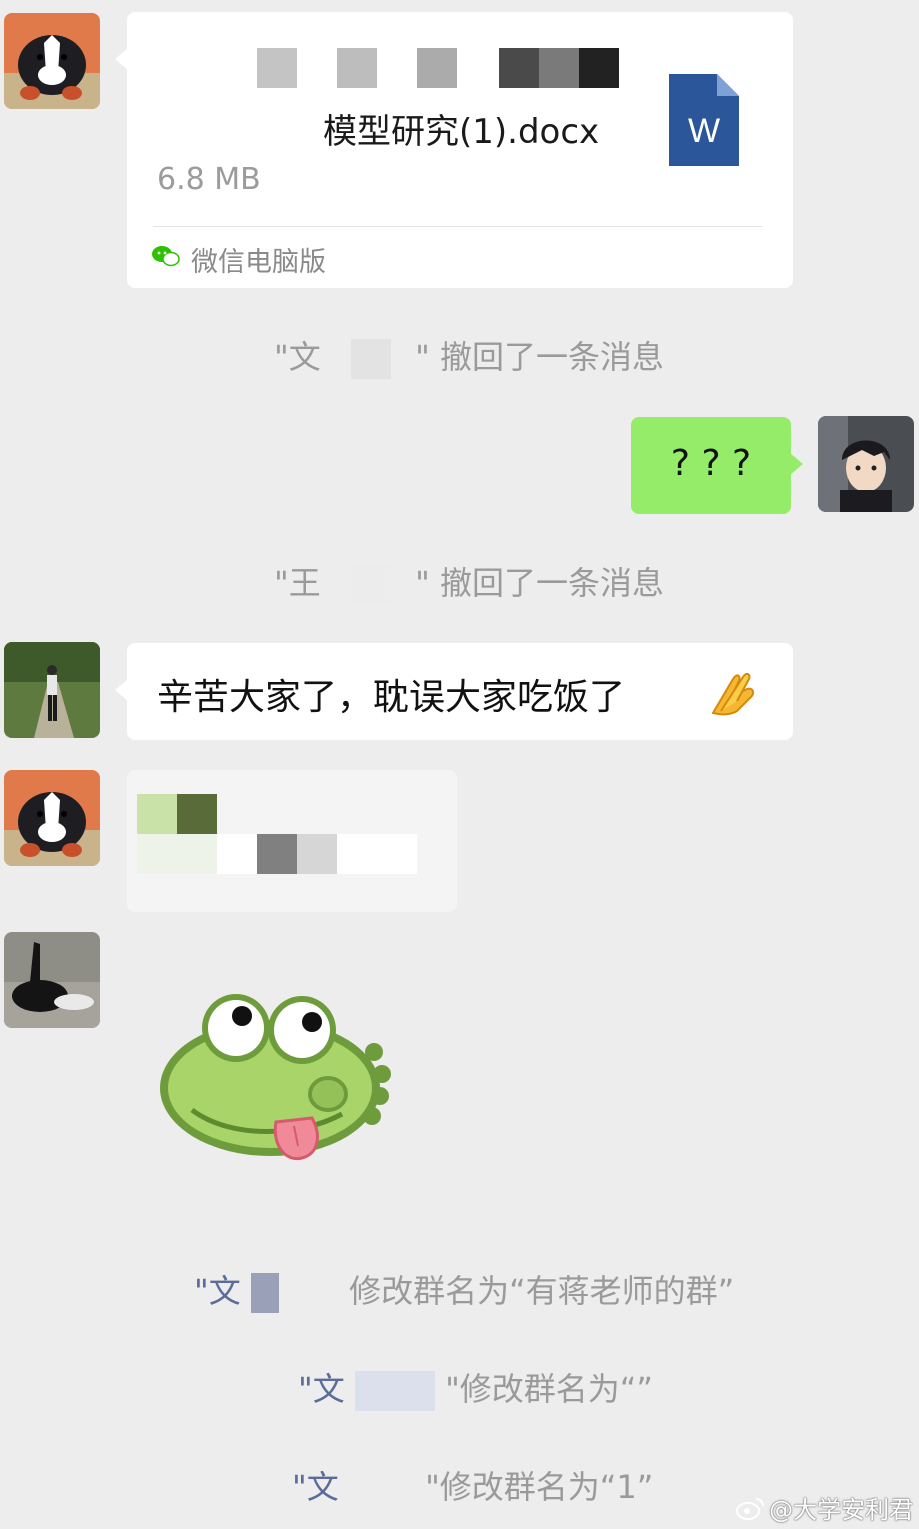 This screenshot has width=919, height=1529. I want to click on cat-avatar-image, so click(52, 980).